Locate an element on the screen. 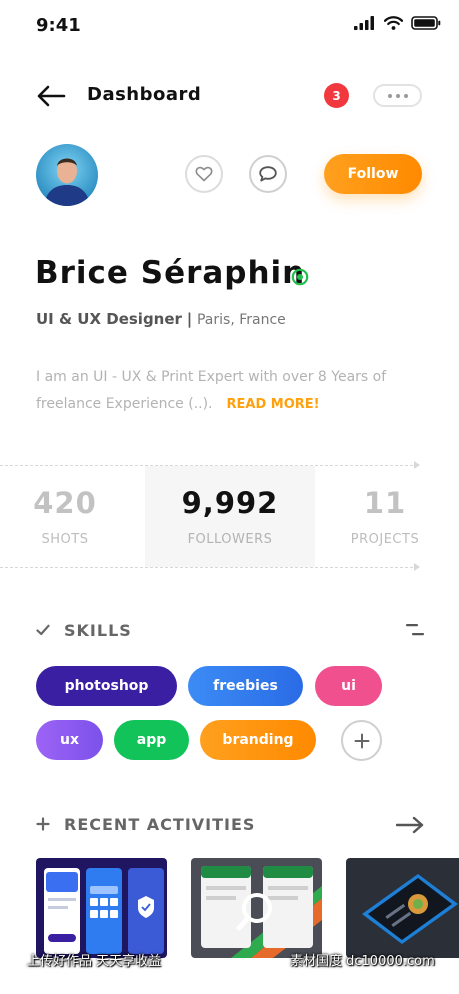 The image size is (459, 994). signal-icon is located at coordinates (364, 23).